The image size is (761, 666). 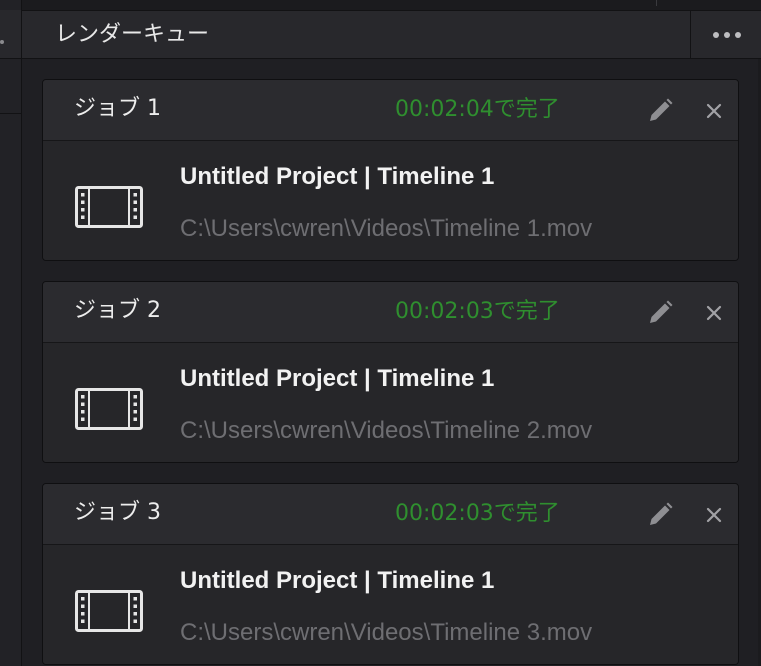 I want to click on top-toolbar-edge, so click(x=391, y=5).